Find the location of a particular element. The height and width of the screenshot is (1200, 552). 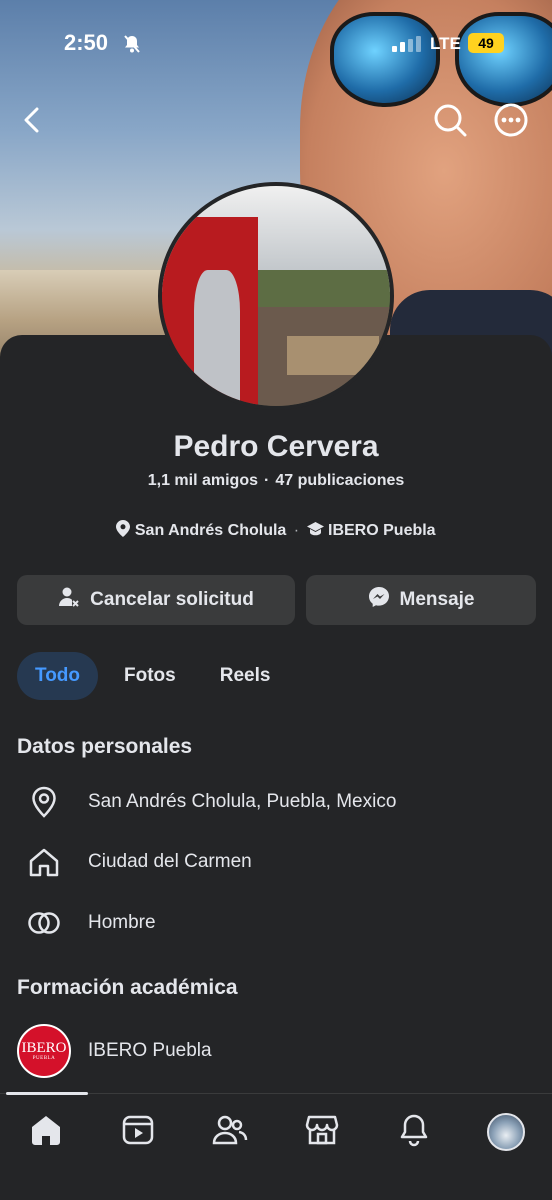

cancel-request-button: Cancelar solicitud is located at coordinates (156, 600).